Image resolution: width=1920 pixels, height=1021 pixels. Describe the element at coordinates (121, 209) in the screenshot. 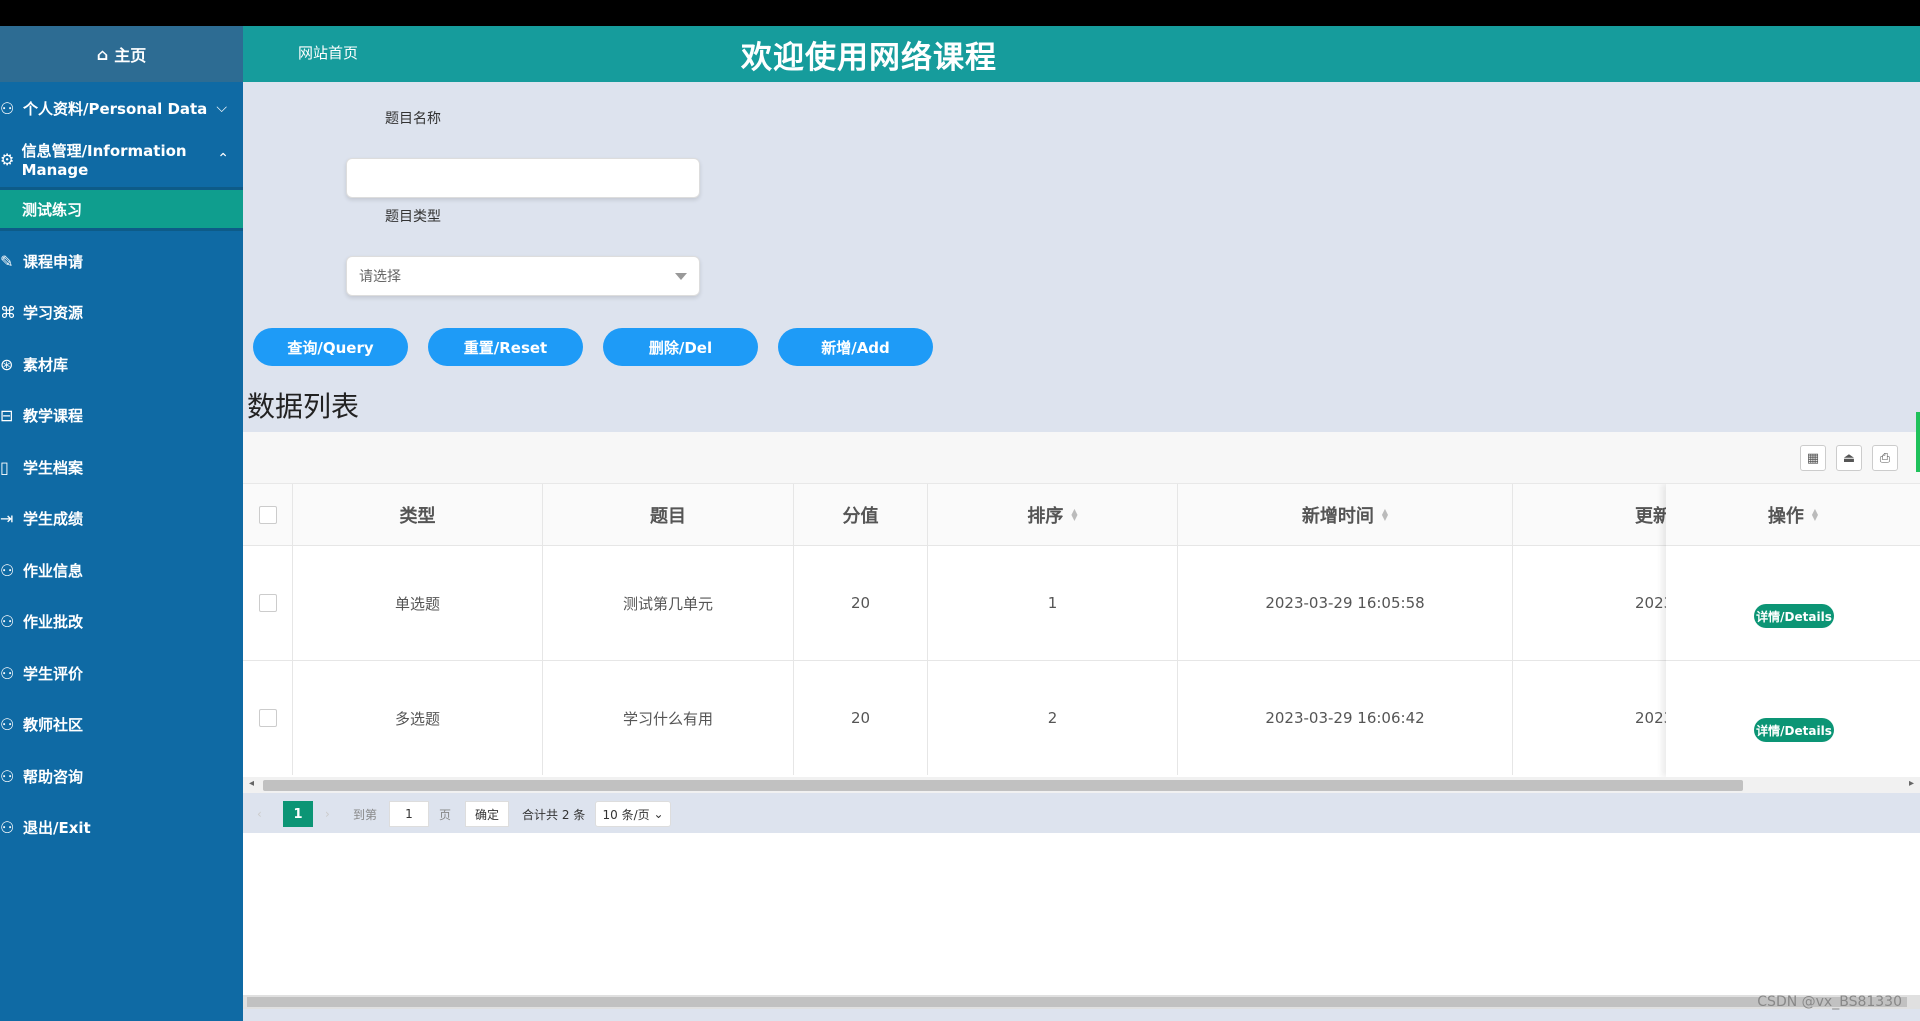

I see `sidebar-subitem-test-practice: 测试练习` at that location.